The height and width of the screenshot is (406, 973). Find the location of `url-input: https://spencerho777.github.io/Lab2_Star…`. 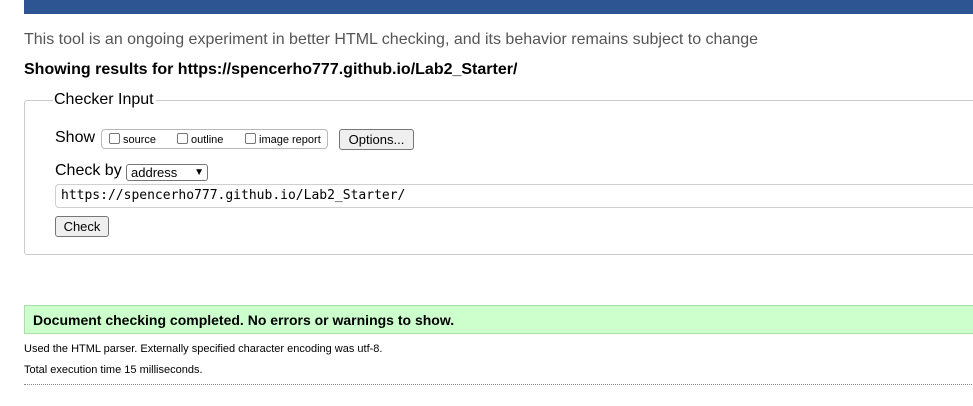

url-input: https://spencerho777.github.io/Lab2_Star… is located at coordinates (514, 196).